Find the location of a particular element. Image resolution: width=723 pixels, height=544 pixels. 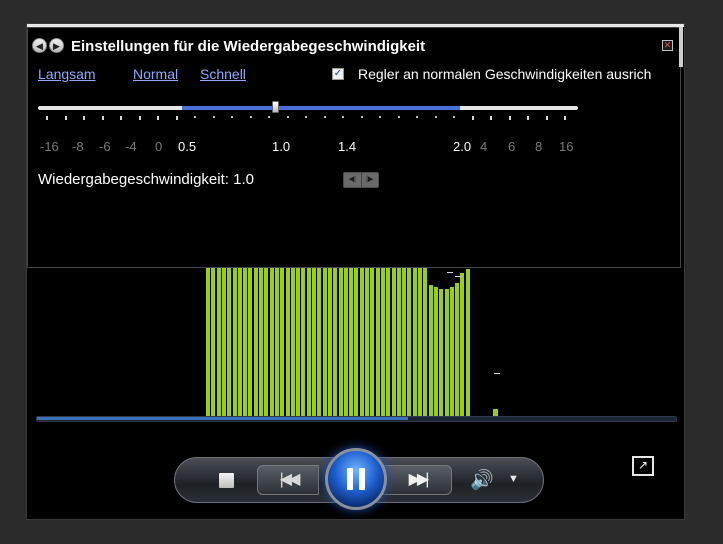

close-icon: ✕ is located at coordinates (667, 45).